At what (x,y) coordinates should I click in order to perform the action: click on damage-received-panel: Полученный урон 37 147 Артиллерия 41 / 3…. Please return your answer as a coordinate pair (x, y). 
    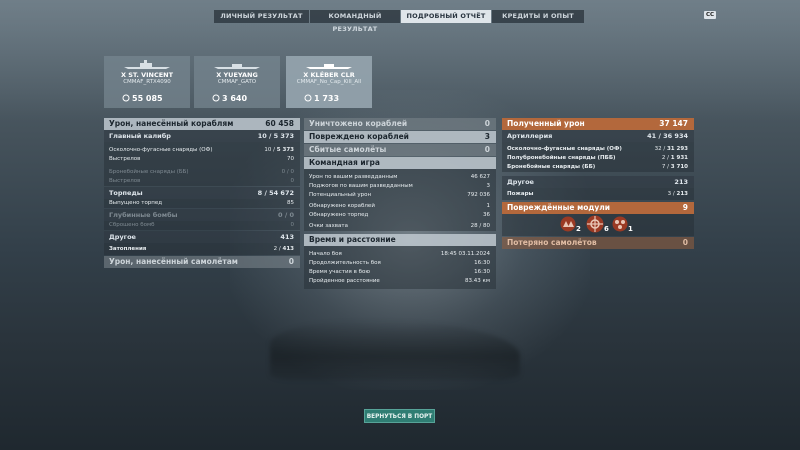
    Looking at the image, I should click on (598, 183).